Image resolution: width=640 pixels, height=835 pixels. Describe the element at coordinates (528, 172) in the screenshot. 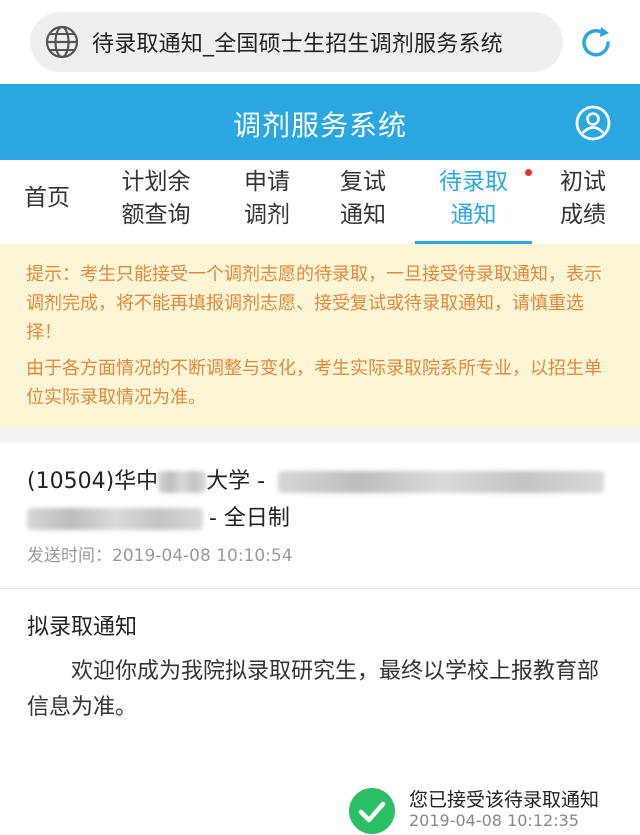

I see `notification-dot` at that location.